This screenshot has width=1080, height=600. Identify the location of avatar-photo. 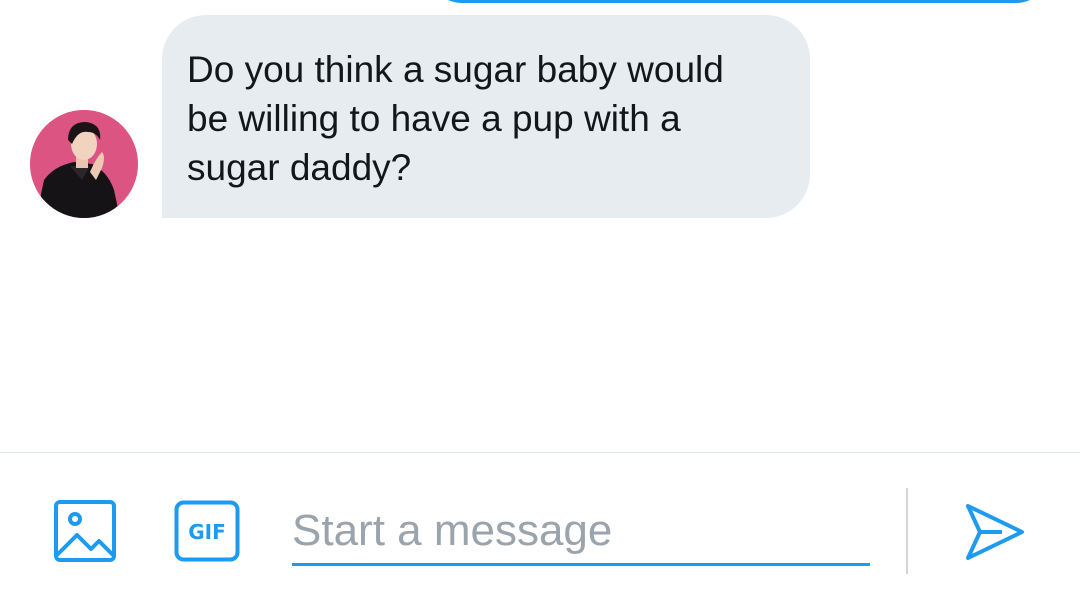
(84, 164).